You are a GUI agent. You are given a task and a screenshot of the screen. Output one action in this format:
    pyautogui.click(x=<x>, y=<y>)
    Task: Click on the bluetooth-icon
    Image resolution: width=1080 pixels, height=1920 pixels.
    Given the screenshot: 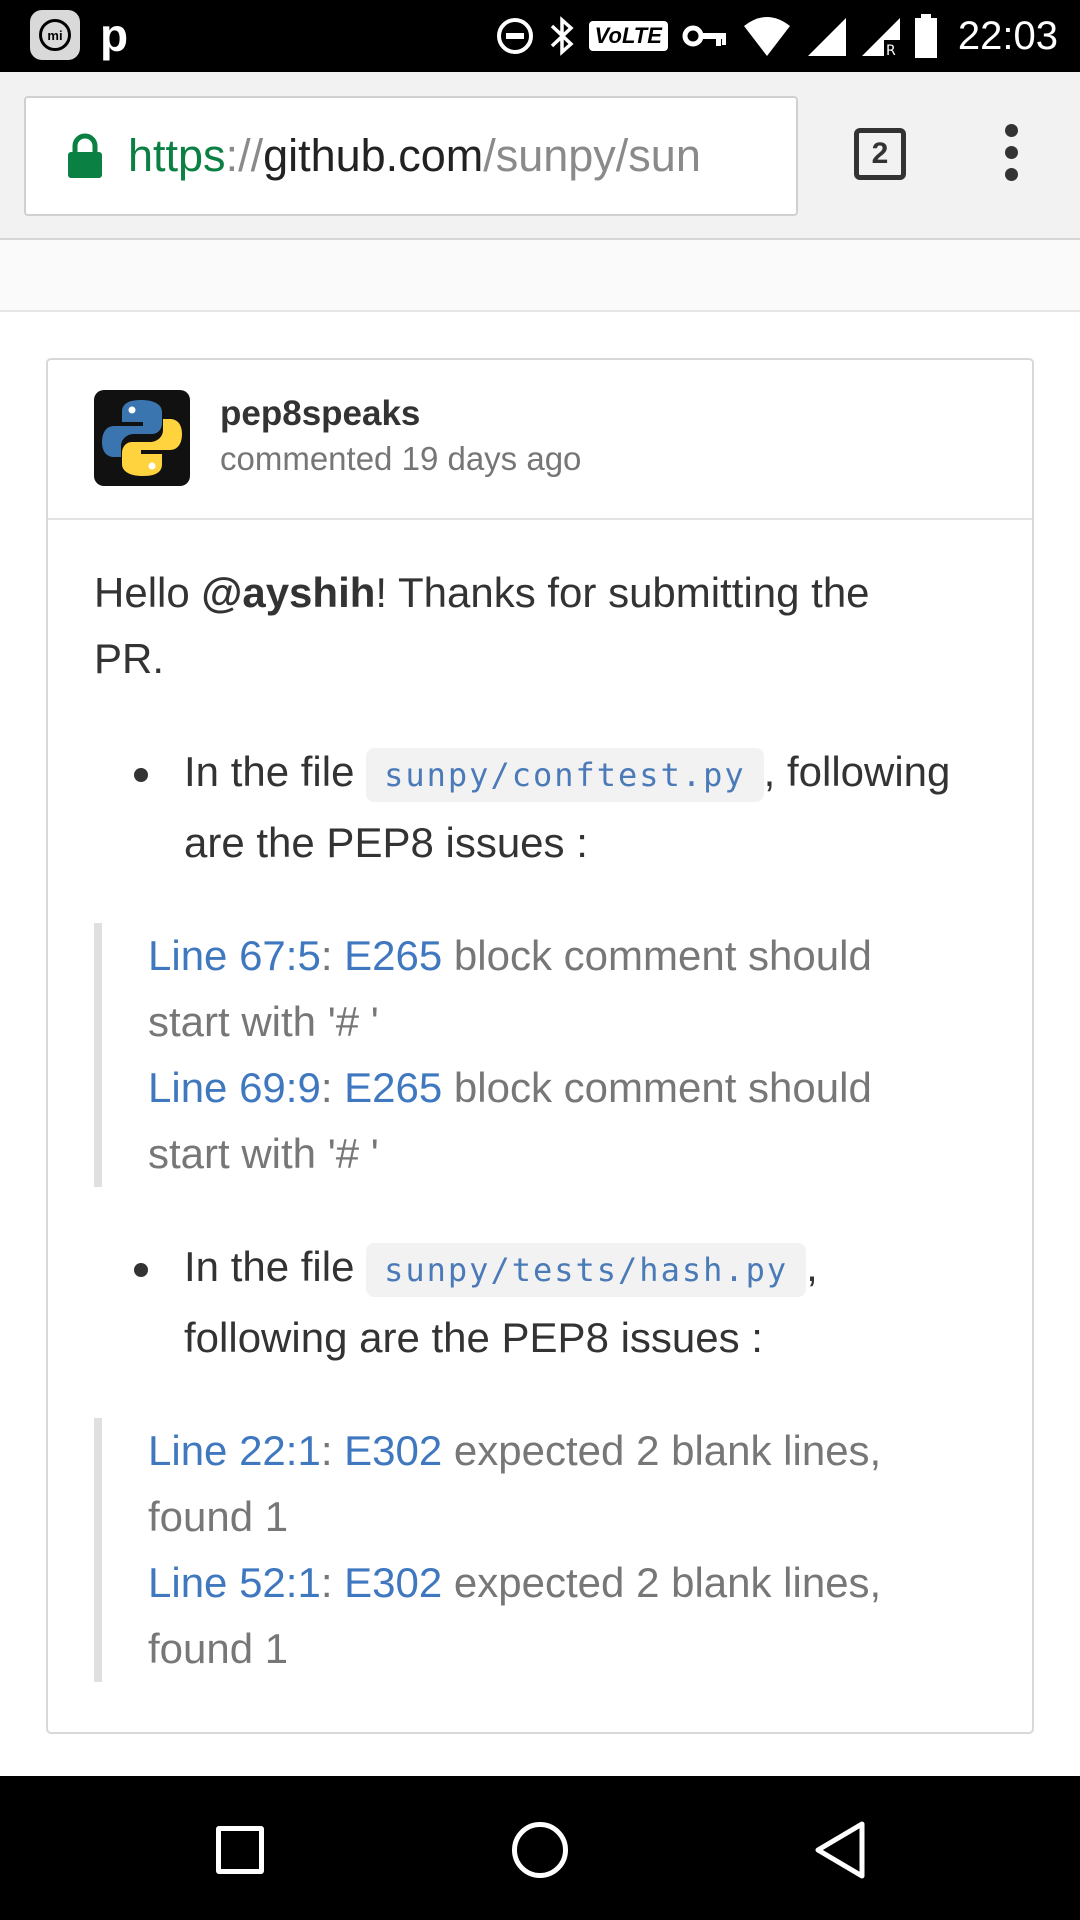 What is the action you would take?
    pyautogui.click(x=562, y=36)
    